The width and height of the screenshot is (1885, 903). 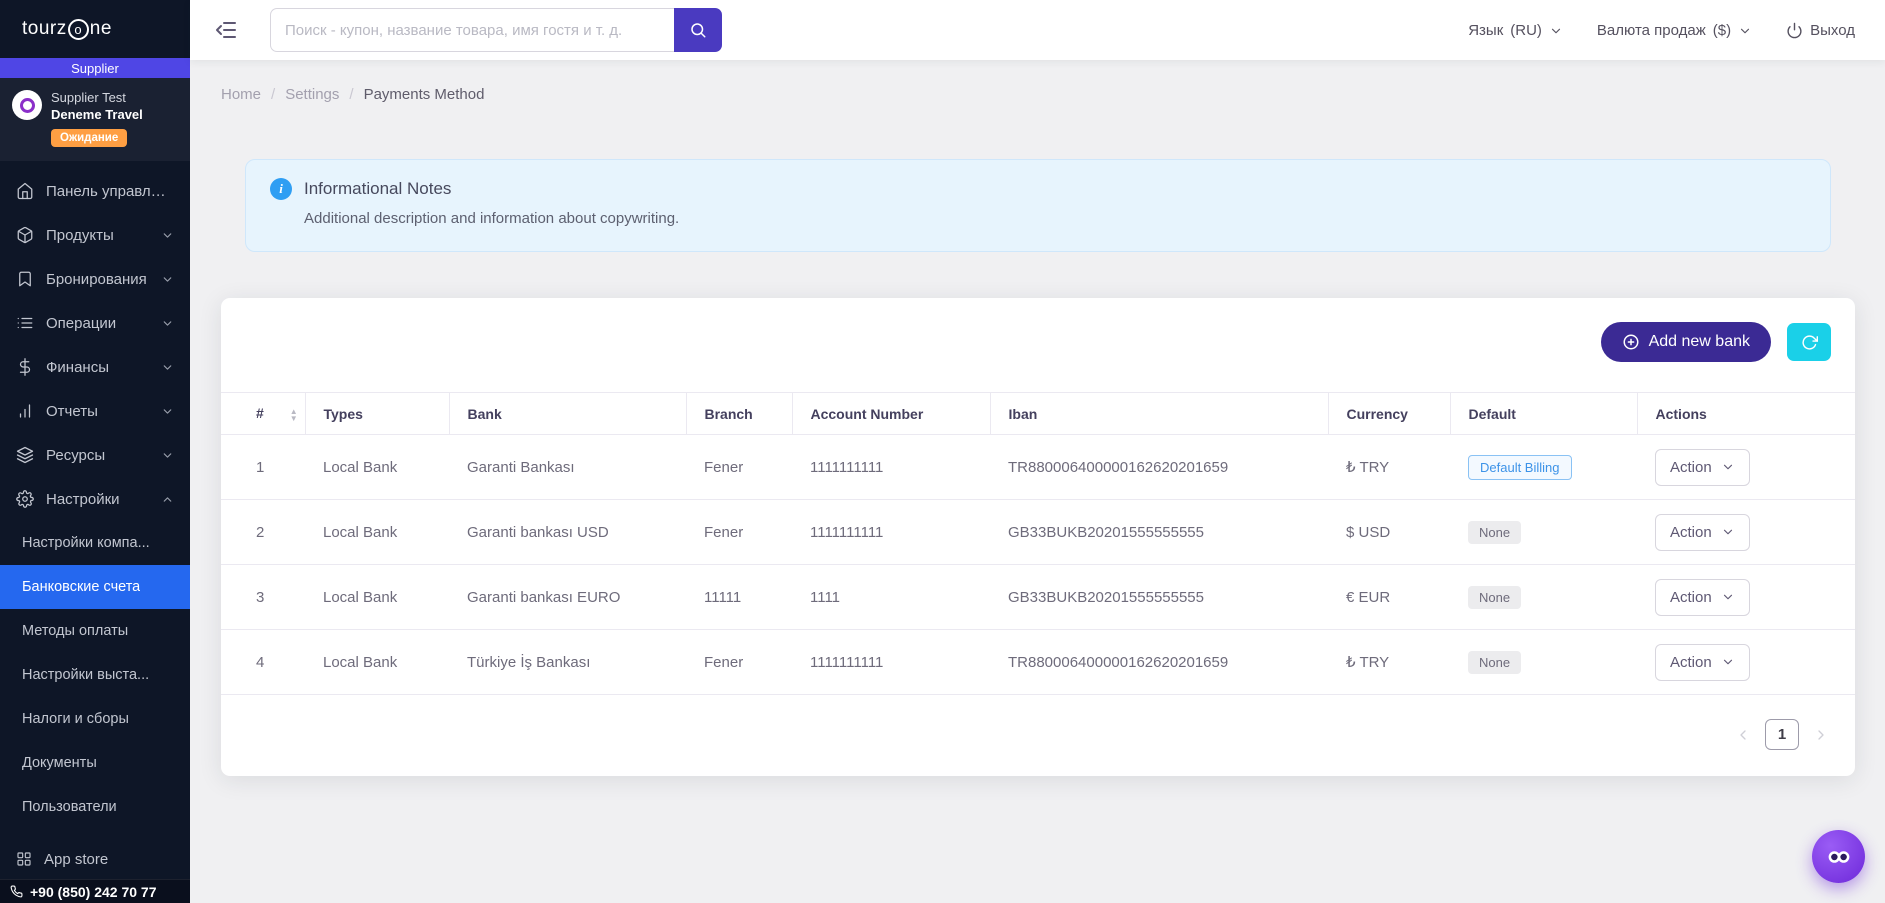 I want to click on sidebar-toggle-icon, so click(x=226, y=30).